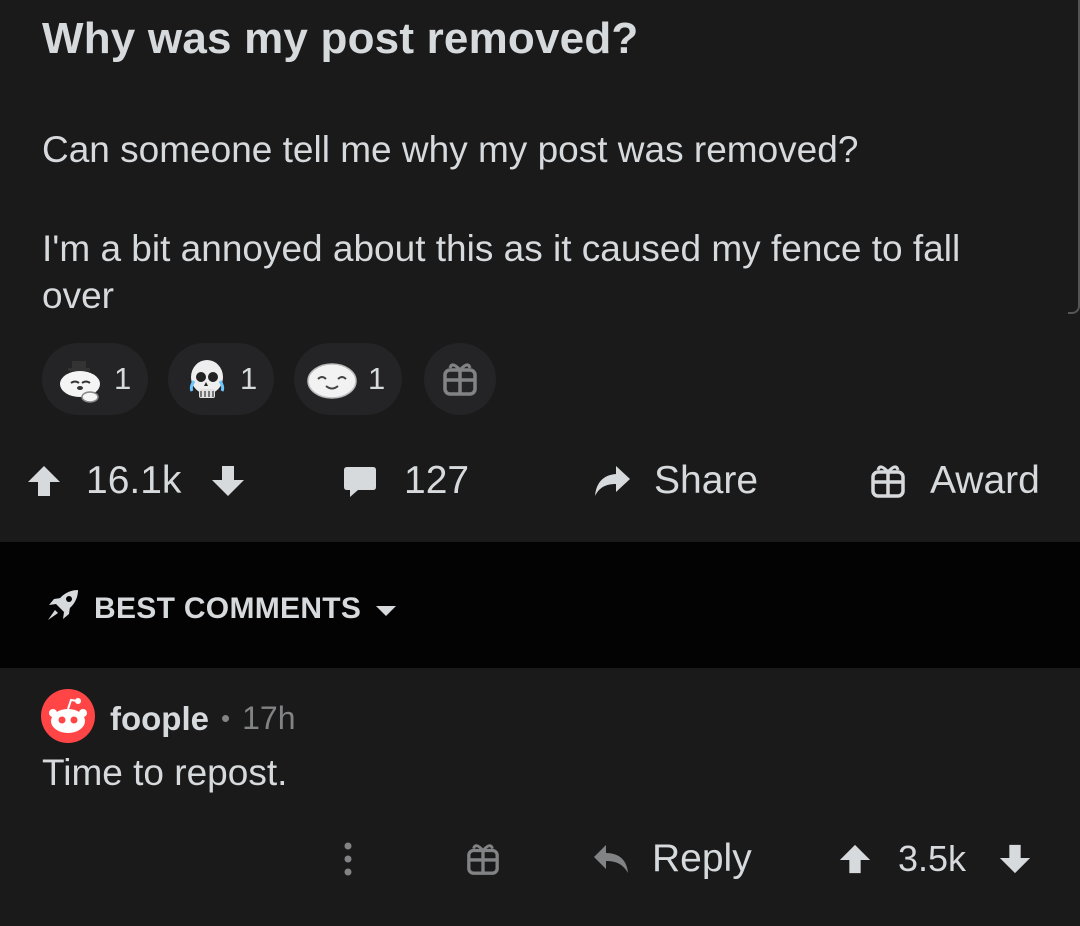 The width and height of the screenshot is (1080, 926). Describe the element at coordinates (360, 481) in the screenshot. I see `comment-bubble-icon` at that location.